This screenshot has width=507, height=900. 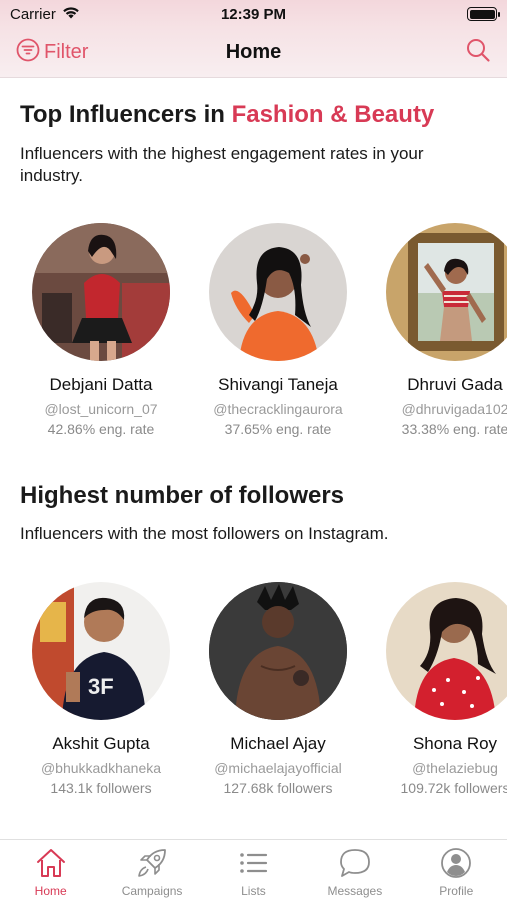 What do you see at coordinates (278, 743) in the screenshot?
I see `influencer-name: Michael Ajay` at bounding box center [278, 743].